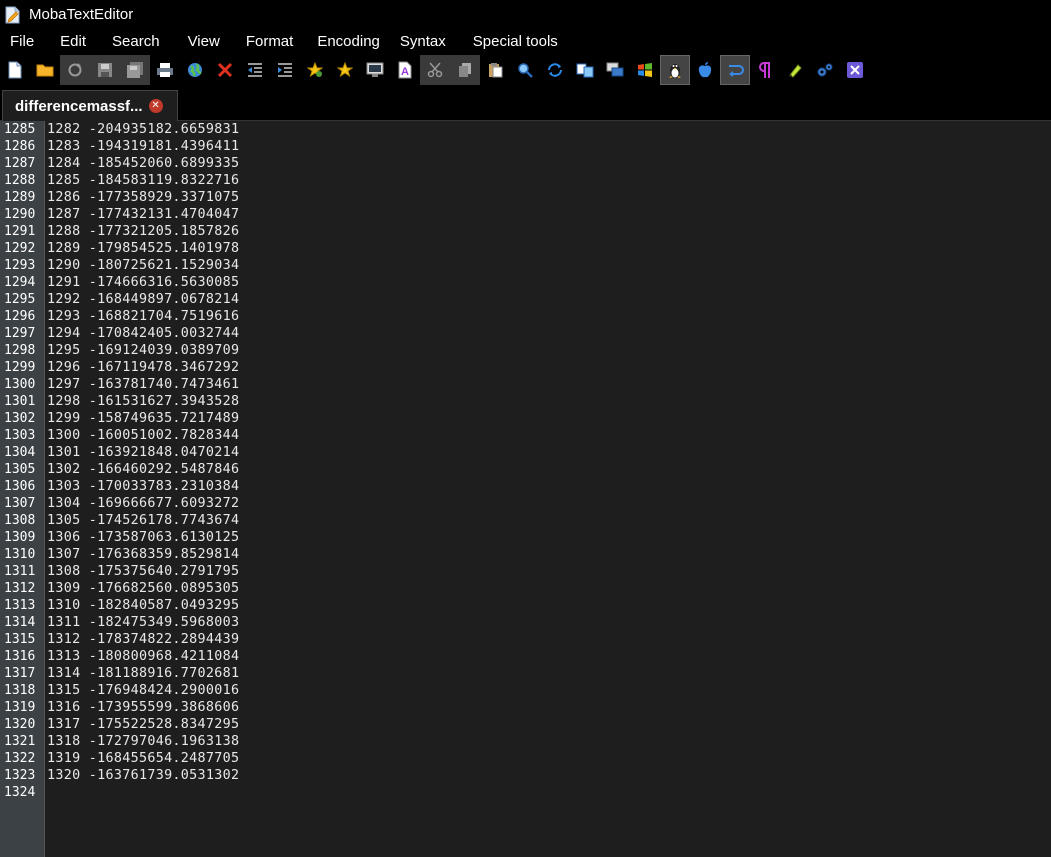 This screenshot has height=857, width=1051. I want to click on code-line: 1306 -173587063.6130125, so click(143, 537).